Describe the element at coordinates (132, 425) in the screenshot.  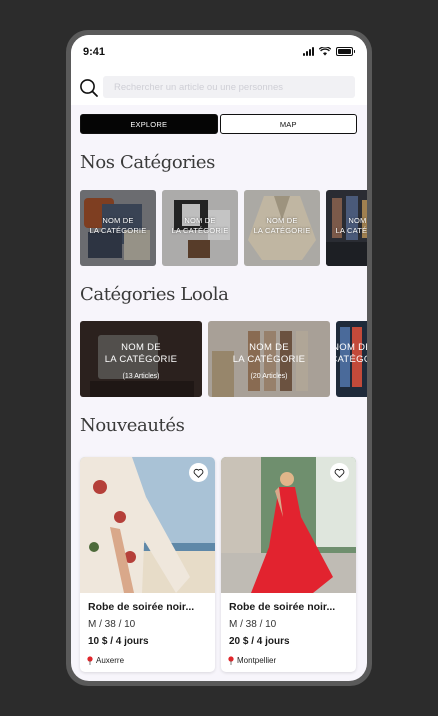
I see `section-title-nouveautes: Nouveautés` at that location.